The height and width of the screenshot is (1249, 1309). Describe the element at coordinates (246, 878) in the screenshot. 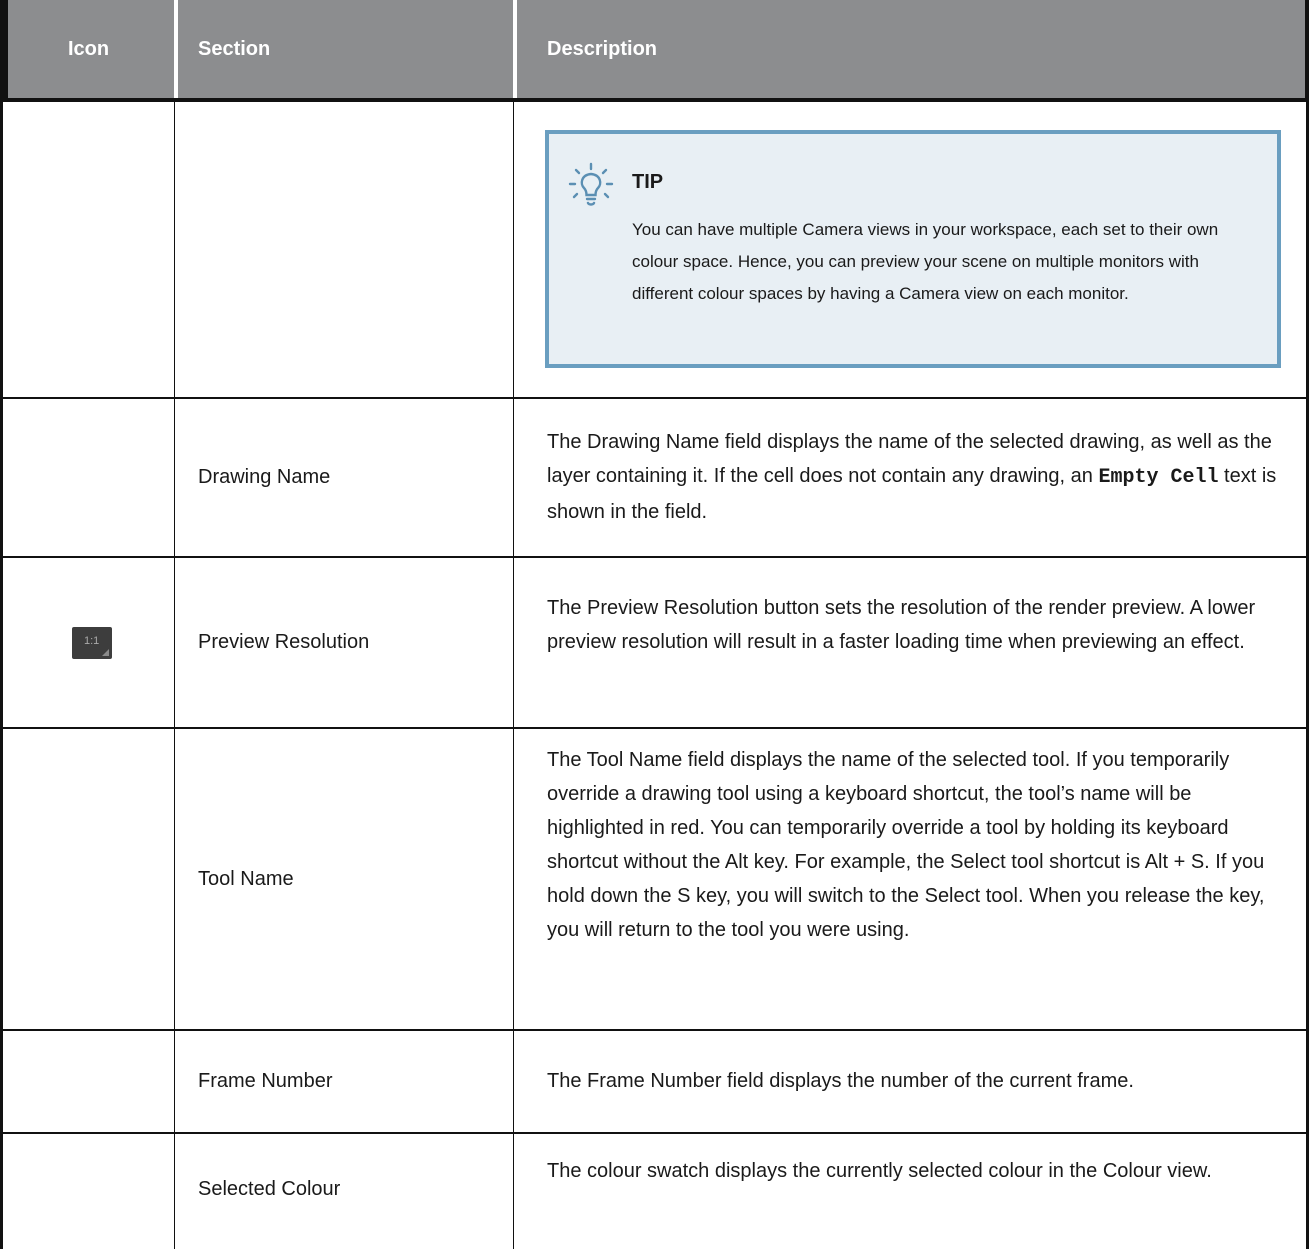

I see `section-tool-name: Tool Name` at that location.